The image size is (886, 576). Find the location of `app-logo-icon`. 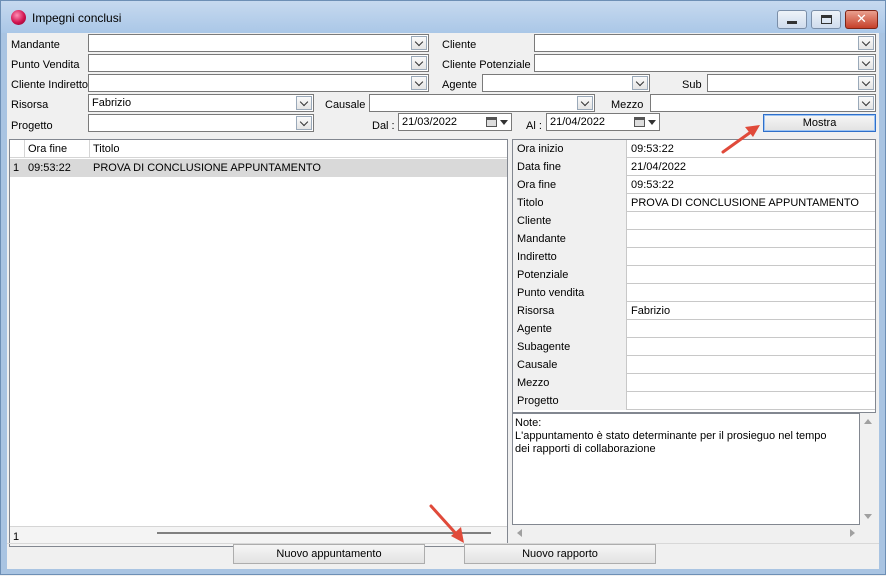

app-logo-icon is located at coordinates (18, 17).